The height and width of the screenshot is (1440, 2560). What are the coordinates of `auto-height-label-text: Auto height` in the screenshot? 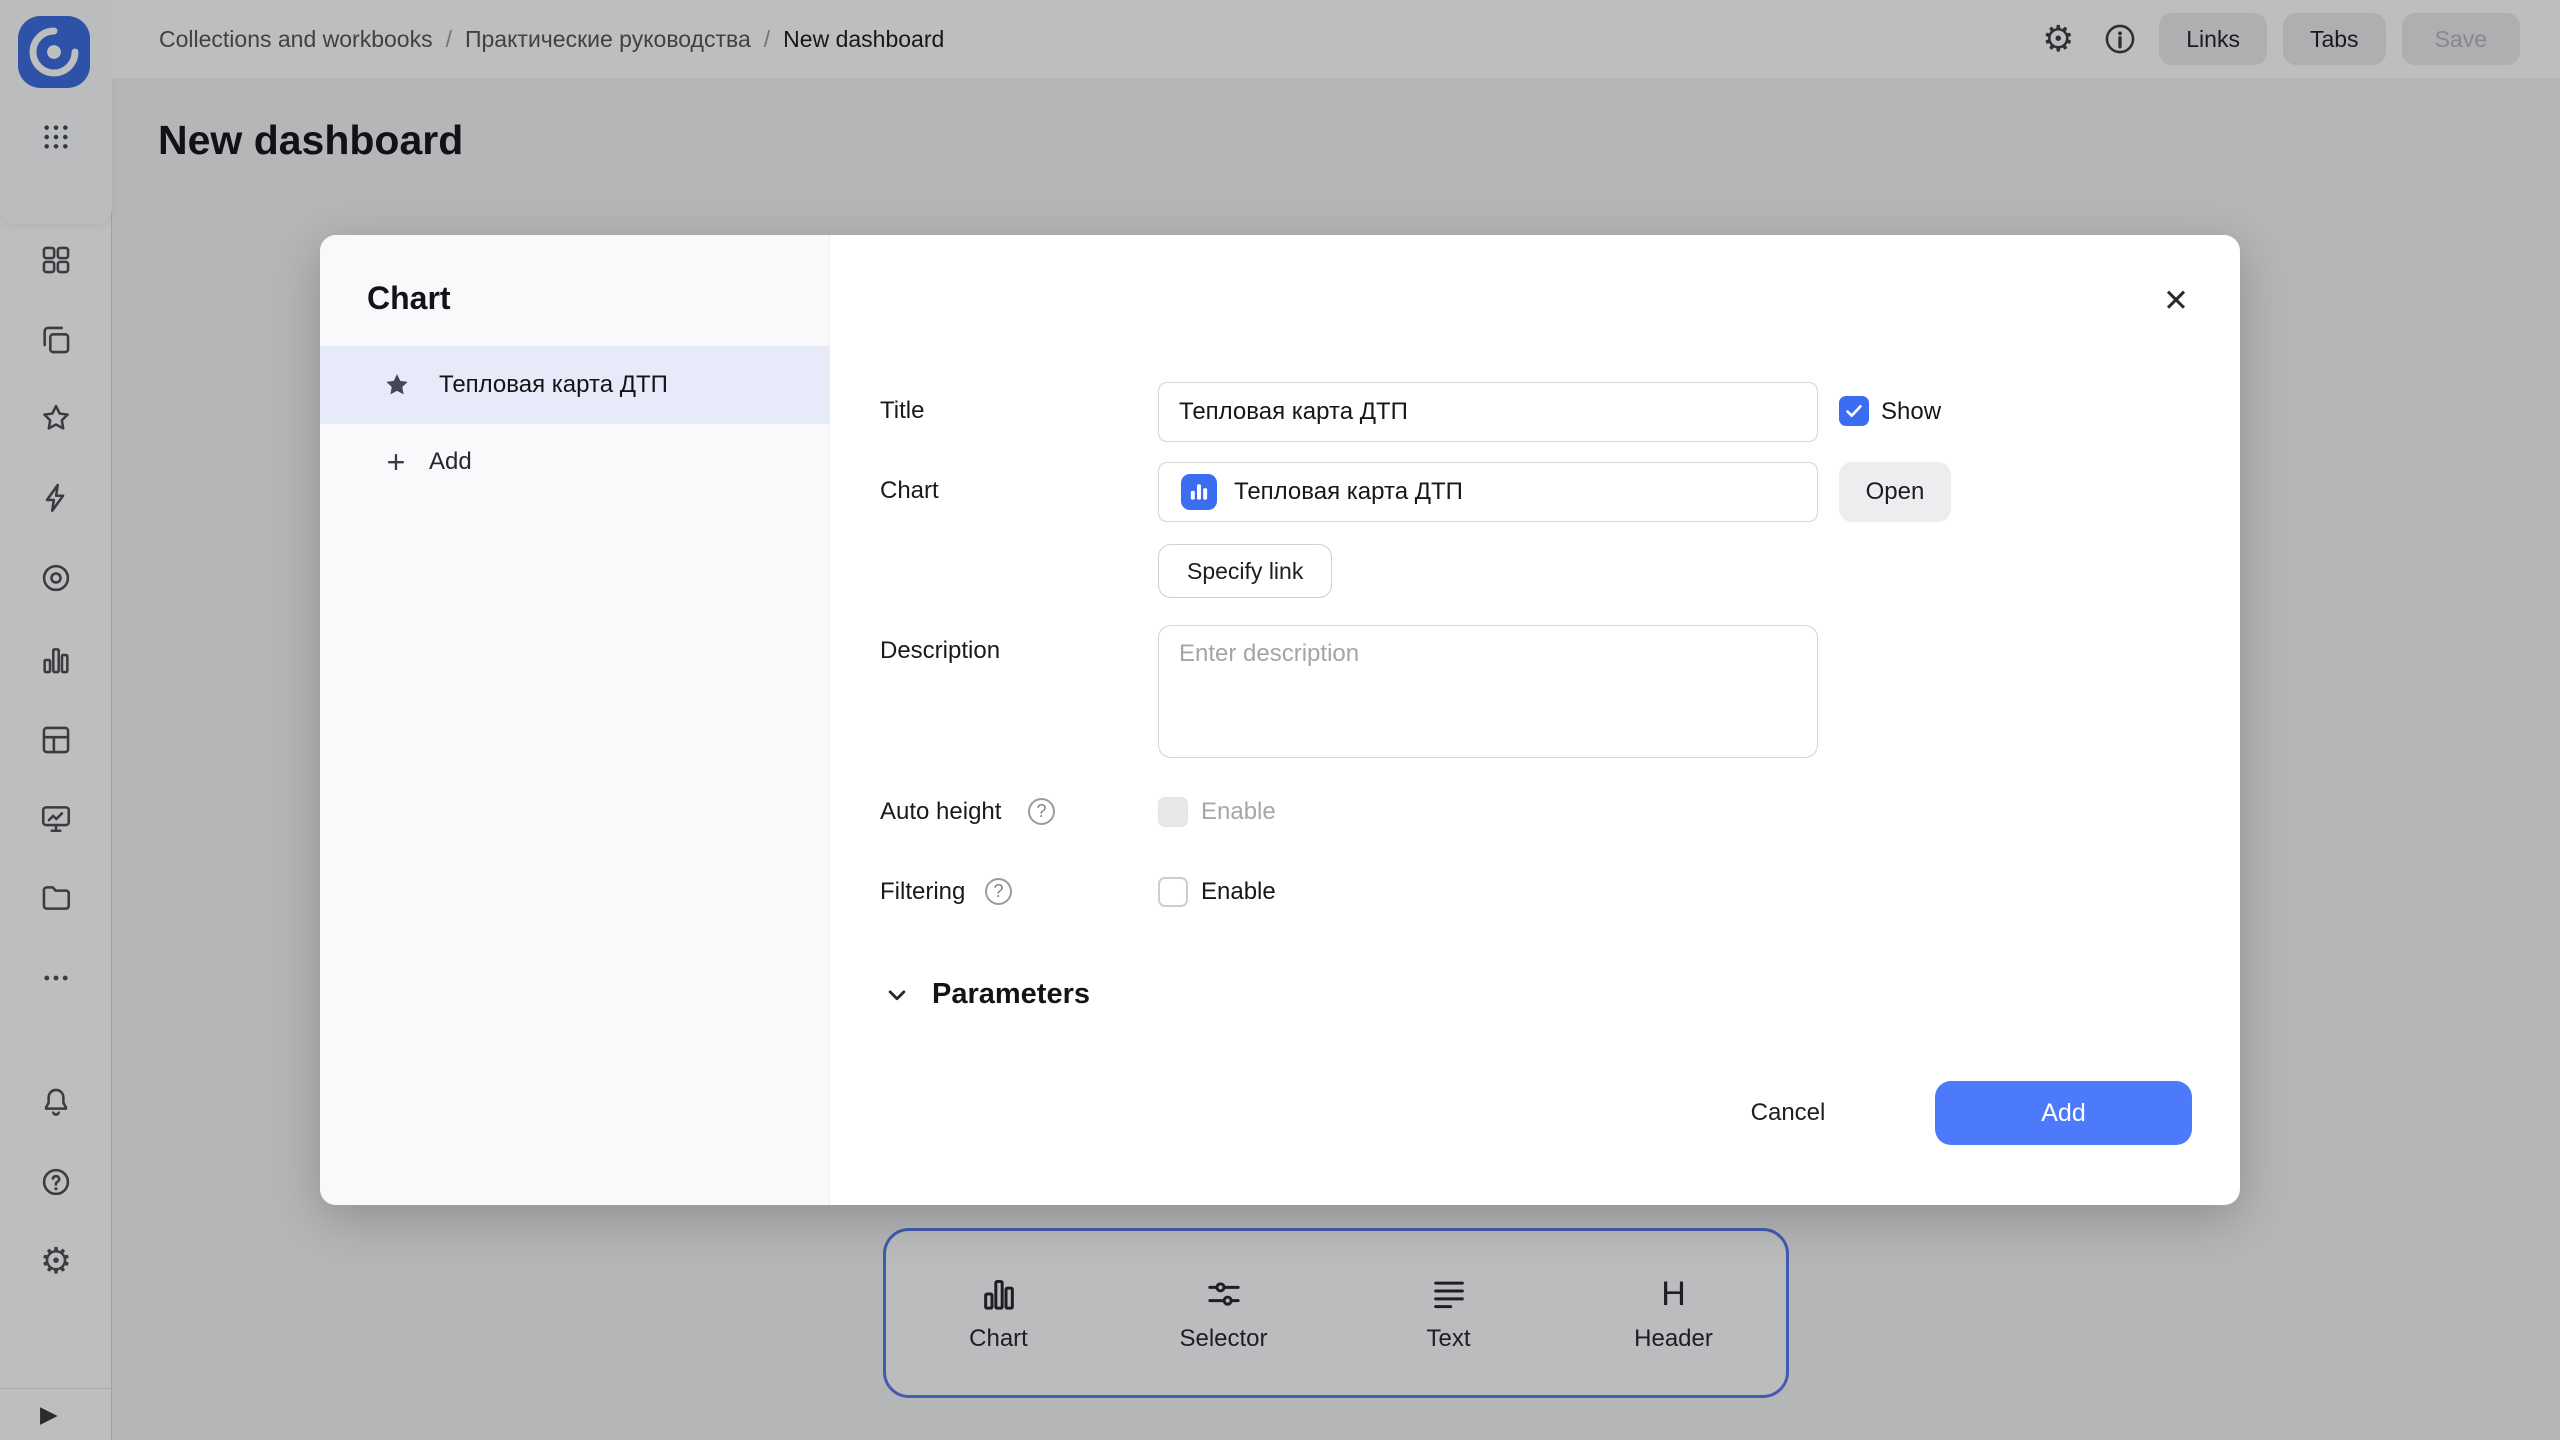 It's located at (941, 811).